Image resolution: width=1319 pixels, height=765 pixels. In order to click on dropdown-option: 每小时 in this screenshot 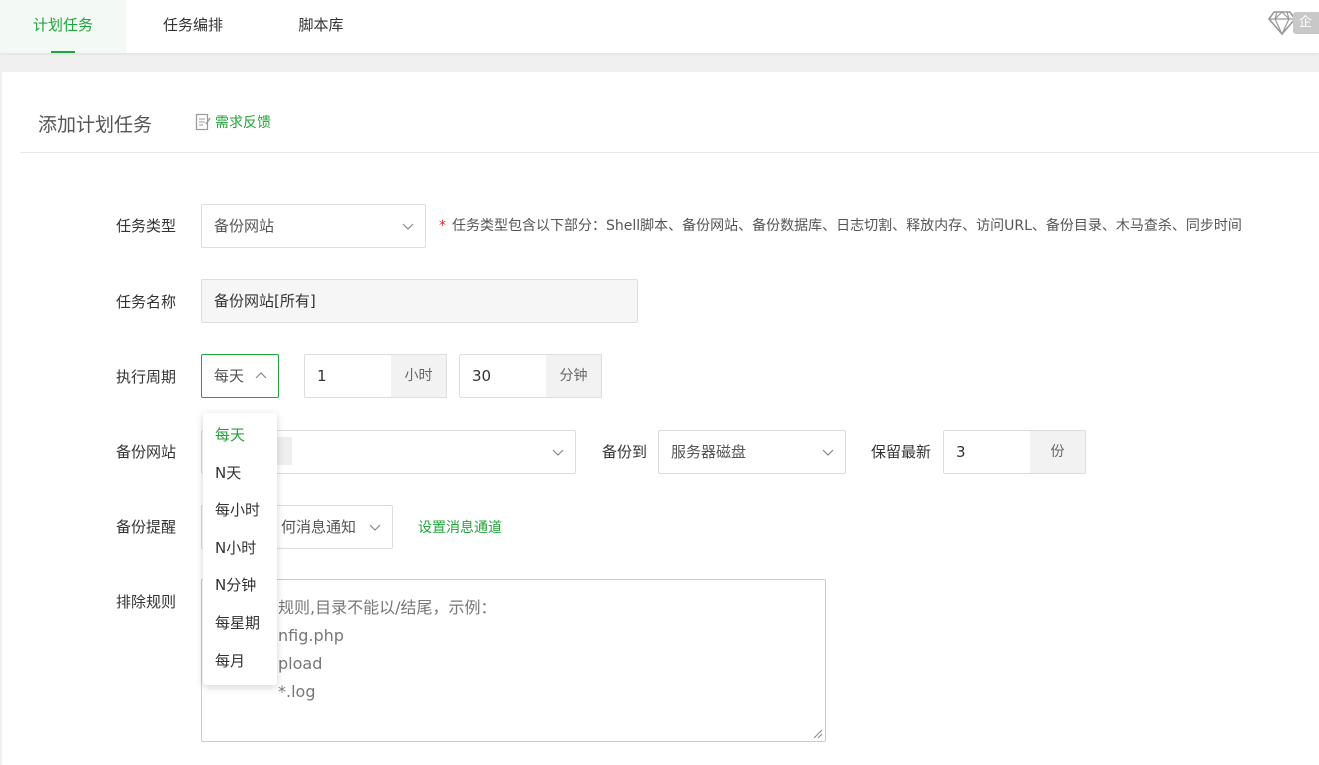, I will do `click(240, 511)`.